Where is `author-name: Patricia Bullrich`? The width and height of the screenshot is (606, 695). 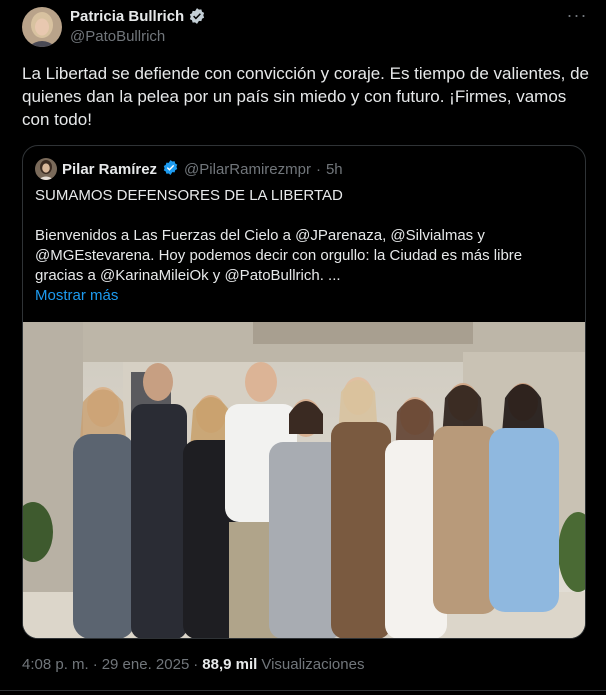
author-name: Patricia Bullrich is located at coordinates (127, 16).